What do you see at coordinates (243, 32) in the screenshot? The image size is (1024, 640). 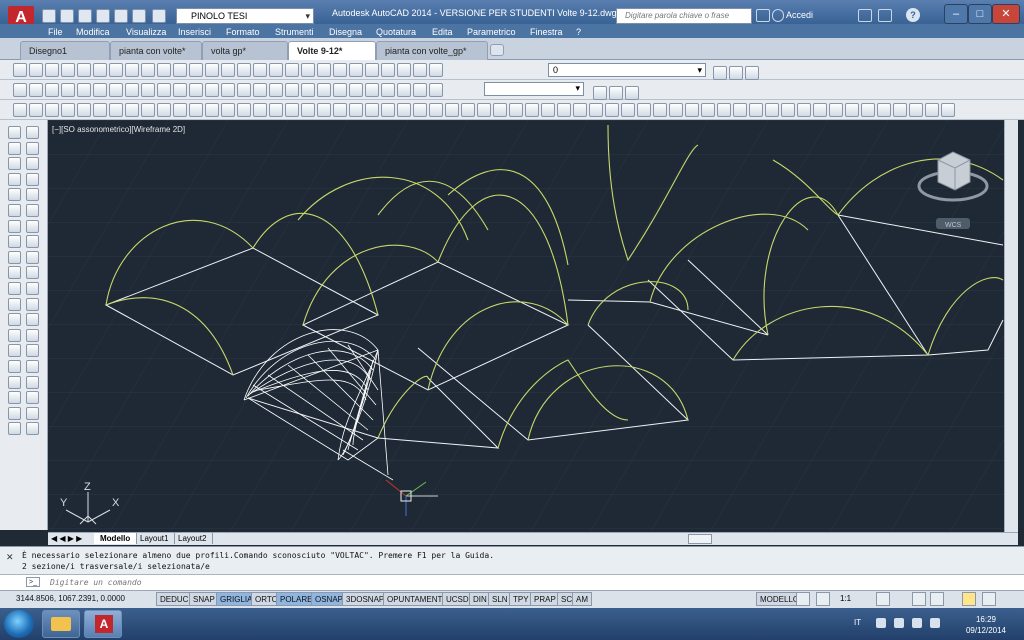 I see `menu-formato: Formato` at bounding box center [243, 32].